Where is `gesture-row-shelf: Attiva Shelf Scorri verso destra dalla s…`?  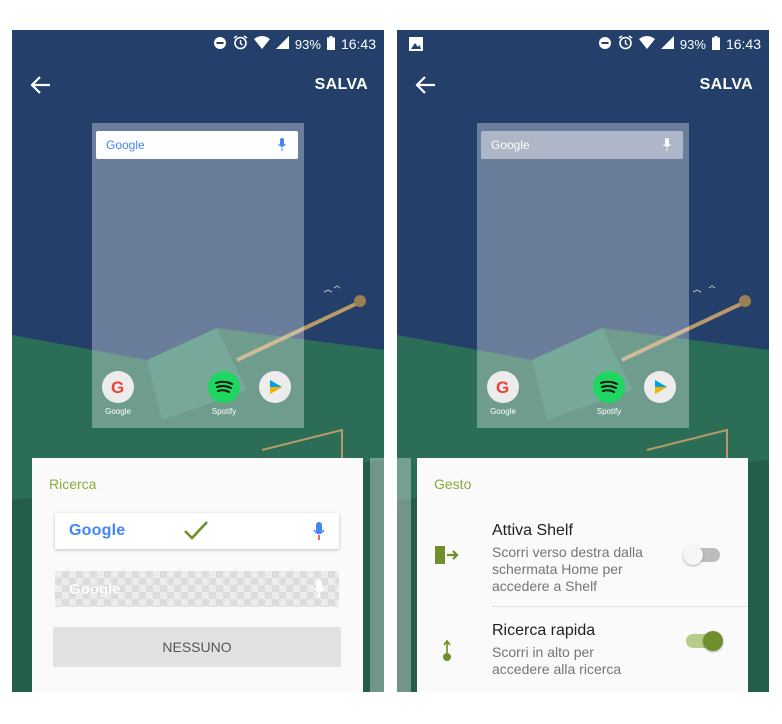 gesture-row-shelf: Attiva Shelf Scorri verso destra dalla s… is located at coordinates (582, 558).